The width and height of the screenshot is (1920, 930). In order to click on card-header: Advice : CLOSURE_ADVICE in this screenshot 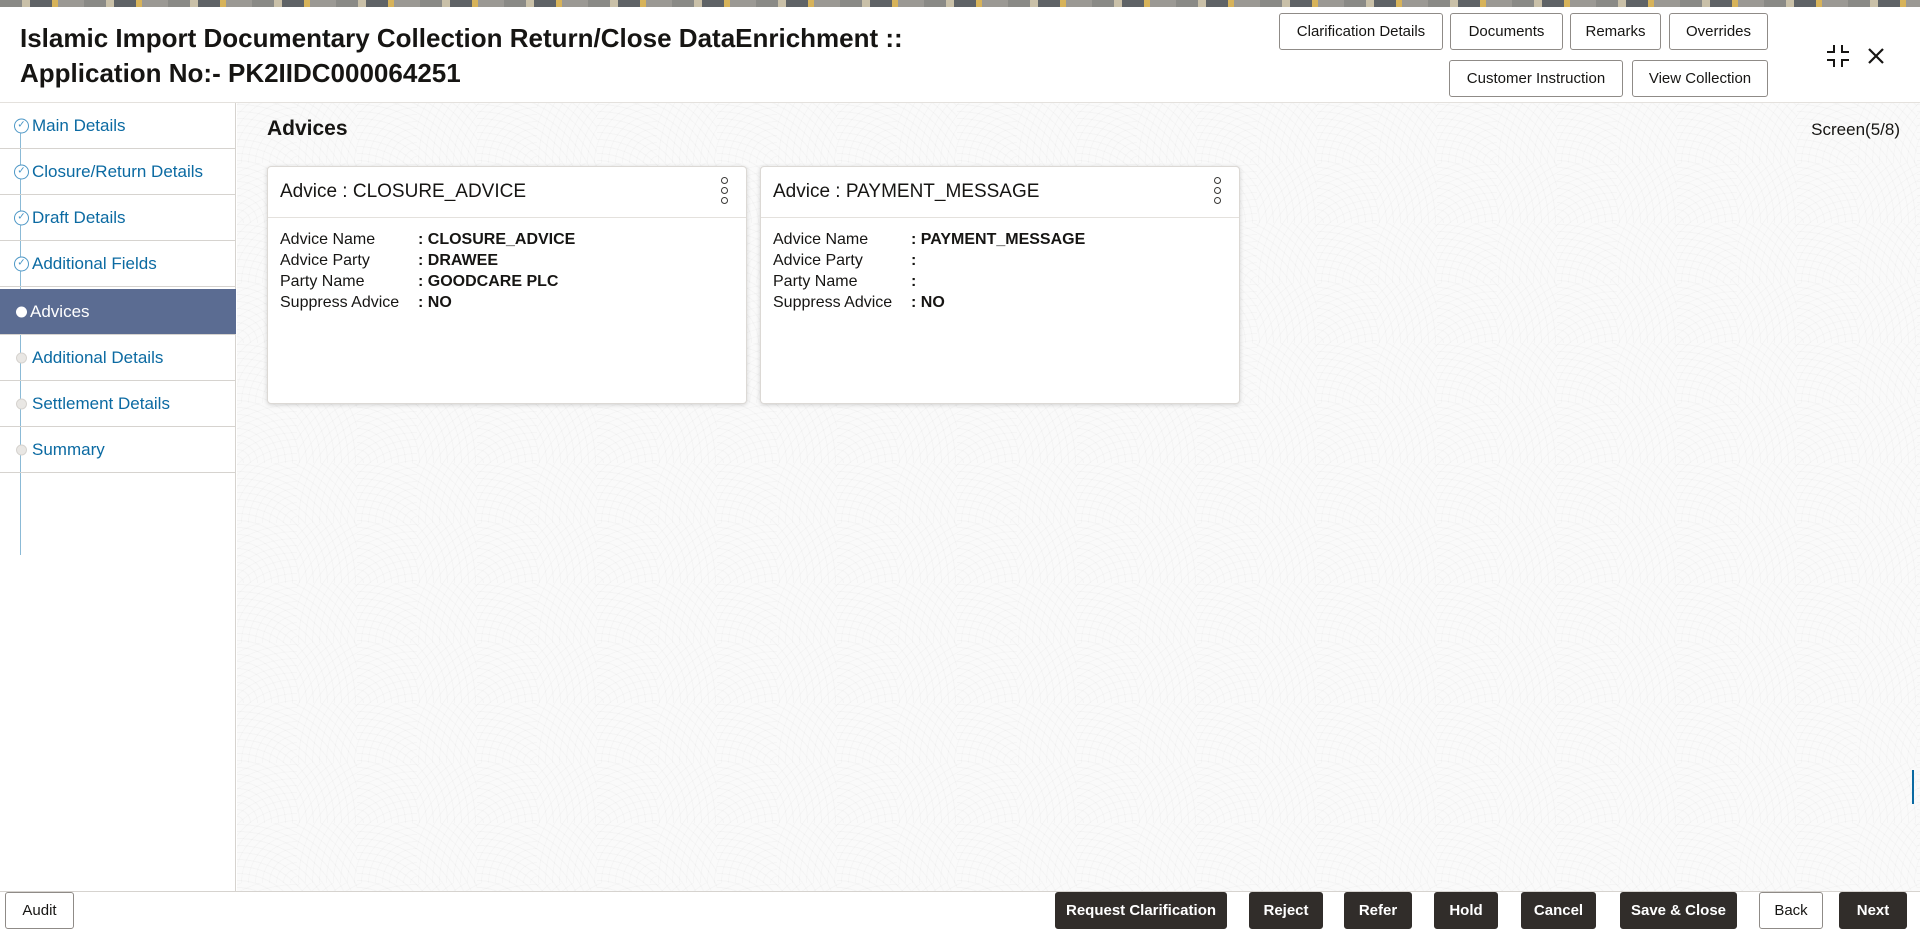, I will do `click(507, 192)`.